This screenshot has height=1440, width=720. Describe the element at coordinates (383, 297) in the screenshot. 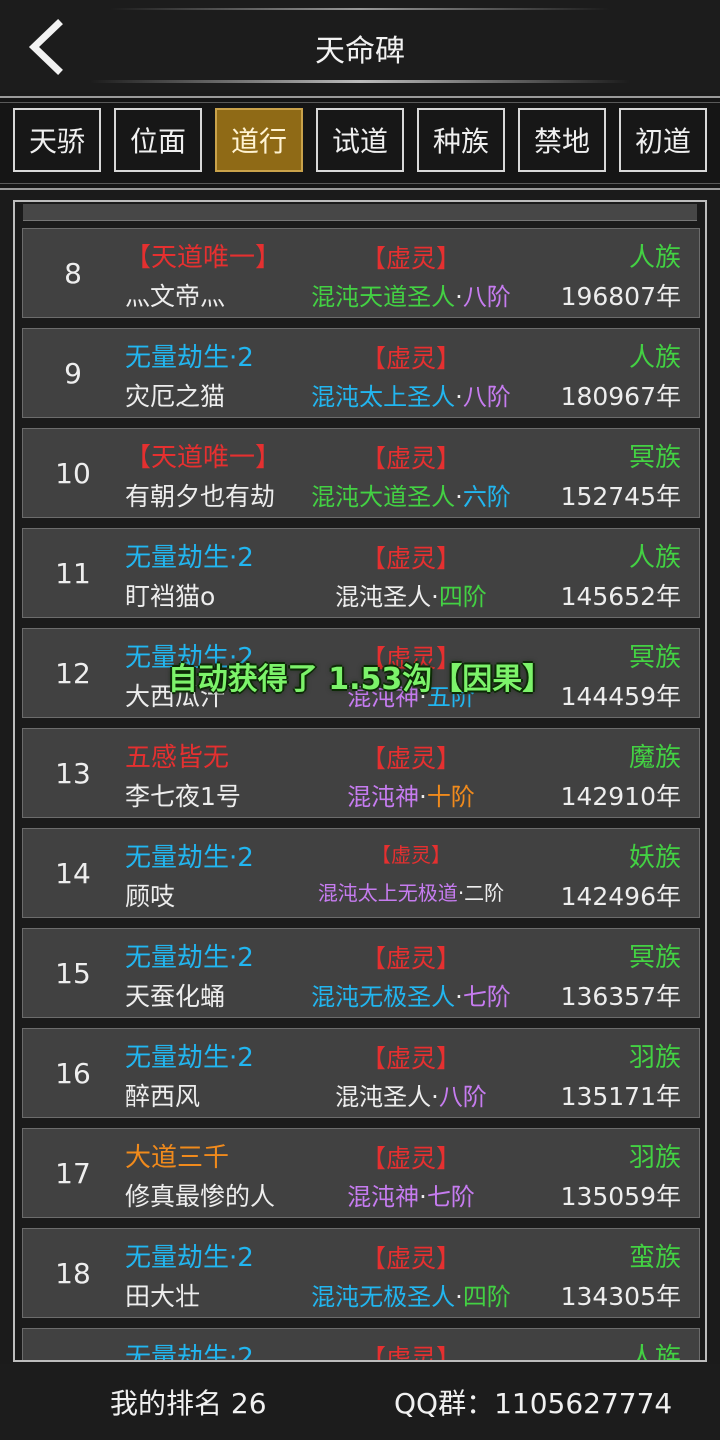

I see `realm-name: 混沌天道圣人` at that location.